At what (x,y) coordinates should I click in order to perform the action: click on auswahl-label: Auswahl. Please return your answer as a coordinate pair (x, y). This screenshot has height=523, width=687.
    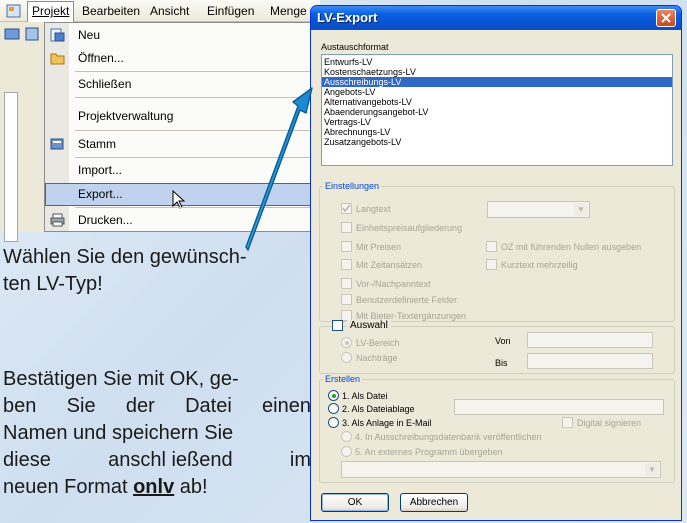
    Looking at the image, I should click on (369, 325).